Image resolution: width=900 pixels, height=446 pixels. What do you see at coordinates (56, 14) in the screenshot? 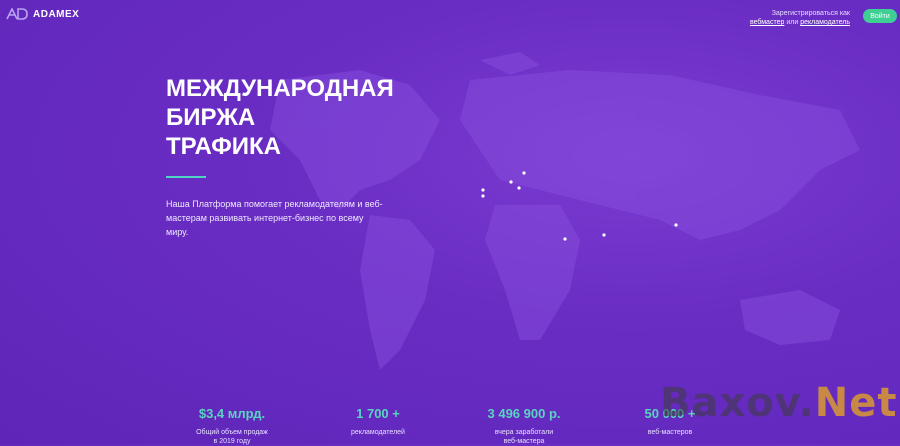
I see `logo-text: ADAMEX` at bounding box center [56, 14].